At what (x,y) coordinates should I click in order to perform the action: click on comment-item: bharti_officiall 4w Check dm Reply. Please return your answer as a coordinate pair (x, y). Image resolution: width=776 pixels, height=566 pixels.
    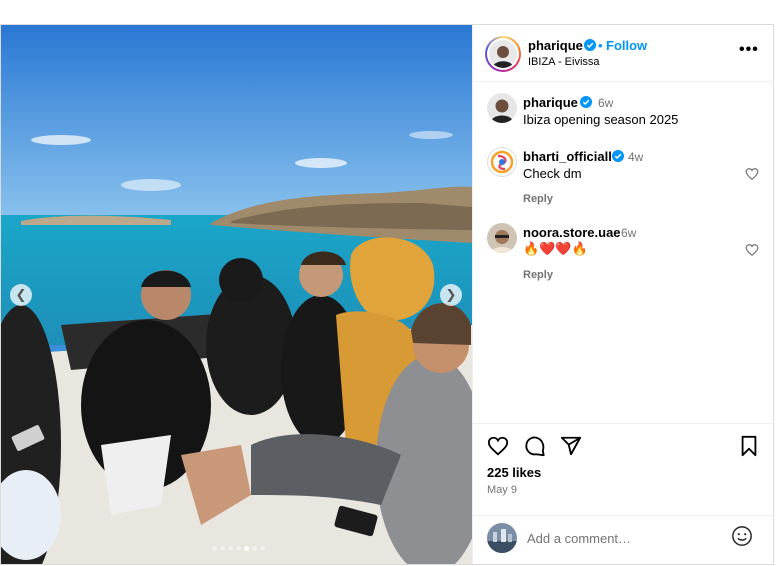
    Looking at the image, I should click on (627, 178).